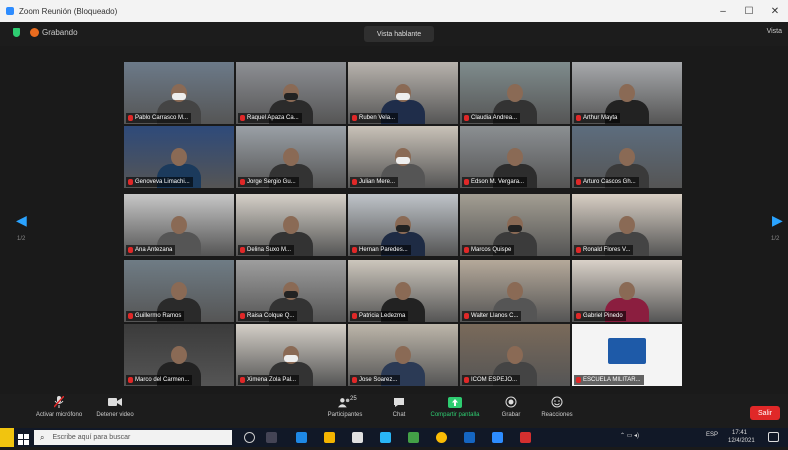  I want to click on security-shield-icon, so click(16, 32).